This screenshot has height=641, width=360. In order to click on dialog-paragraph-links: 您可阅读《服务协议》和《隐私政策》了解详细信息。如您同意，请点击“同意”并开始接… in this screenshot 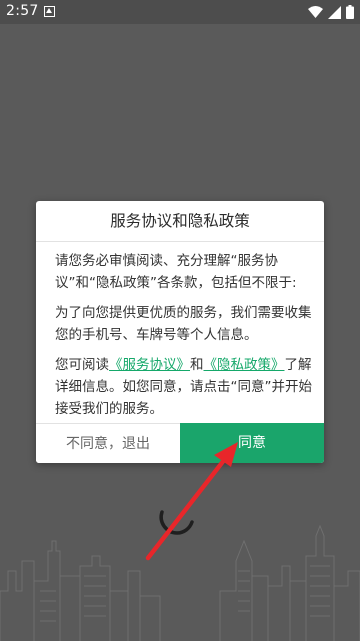, I will do `click(186, 387)`.